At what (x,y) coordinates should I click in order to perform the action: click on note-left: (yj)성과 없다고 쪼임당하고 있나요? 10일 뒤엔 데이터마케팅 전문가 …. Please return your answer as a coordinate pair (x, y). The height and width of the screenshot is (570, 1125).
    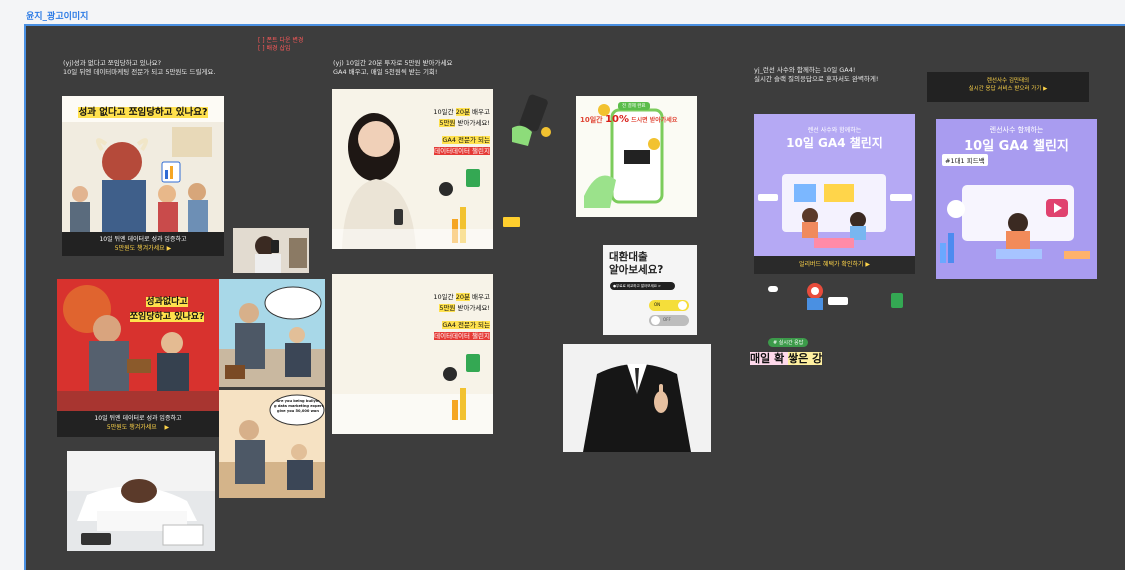
    Looking at the image, I should click on (139, 67).